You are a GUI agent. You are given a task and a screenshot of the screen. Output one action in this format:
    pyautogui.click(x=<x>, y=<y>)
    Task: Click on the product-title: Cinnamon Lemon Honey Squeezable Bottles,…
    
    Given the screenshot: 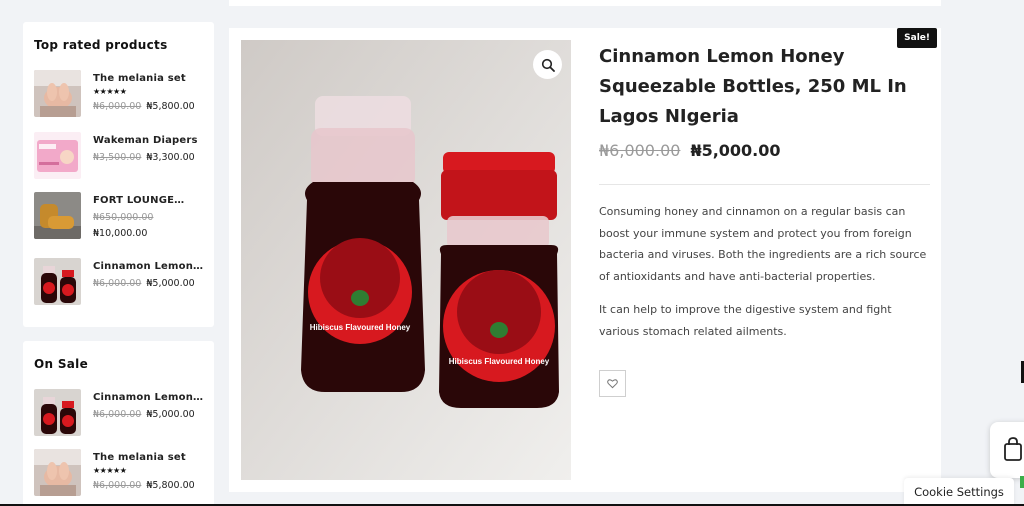 What is the action you would take?
    pyautogui.click(x=753, y=86)
    